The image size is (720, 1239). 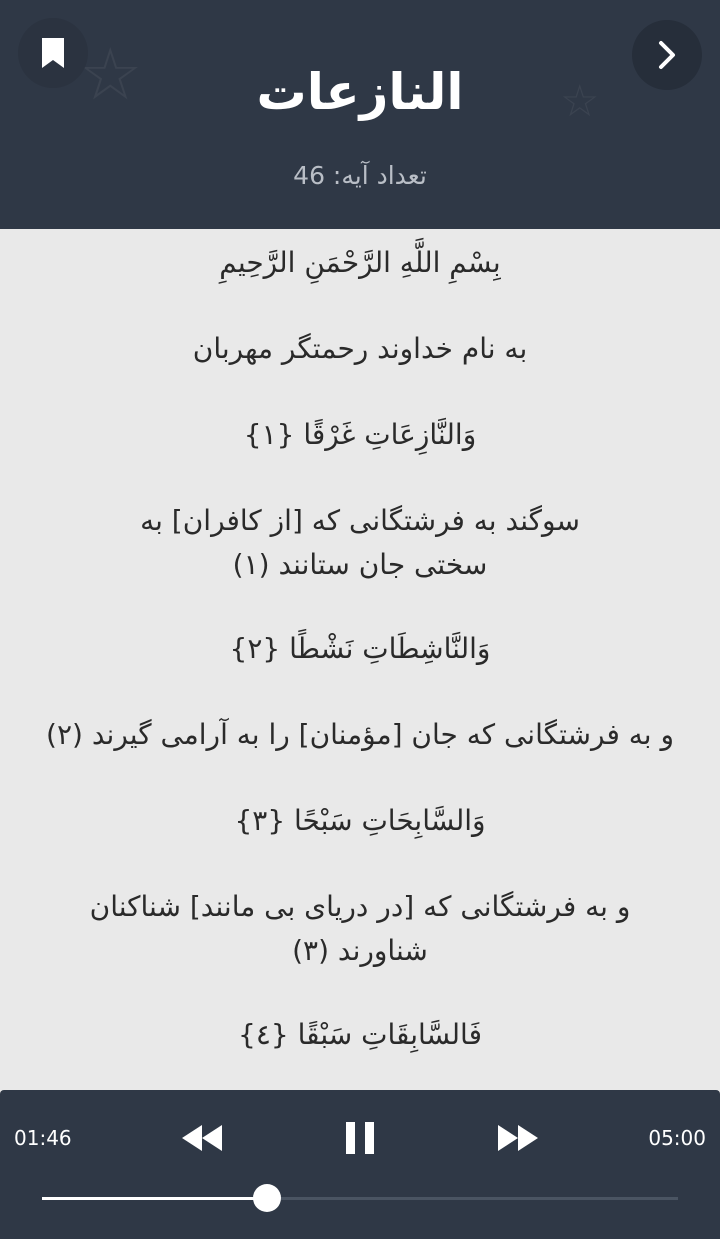 I want to click on verse-arabic: وَالنَّاشِطَاتِ نَشْطًا {٢}, so click(x=360, y=648).